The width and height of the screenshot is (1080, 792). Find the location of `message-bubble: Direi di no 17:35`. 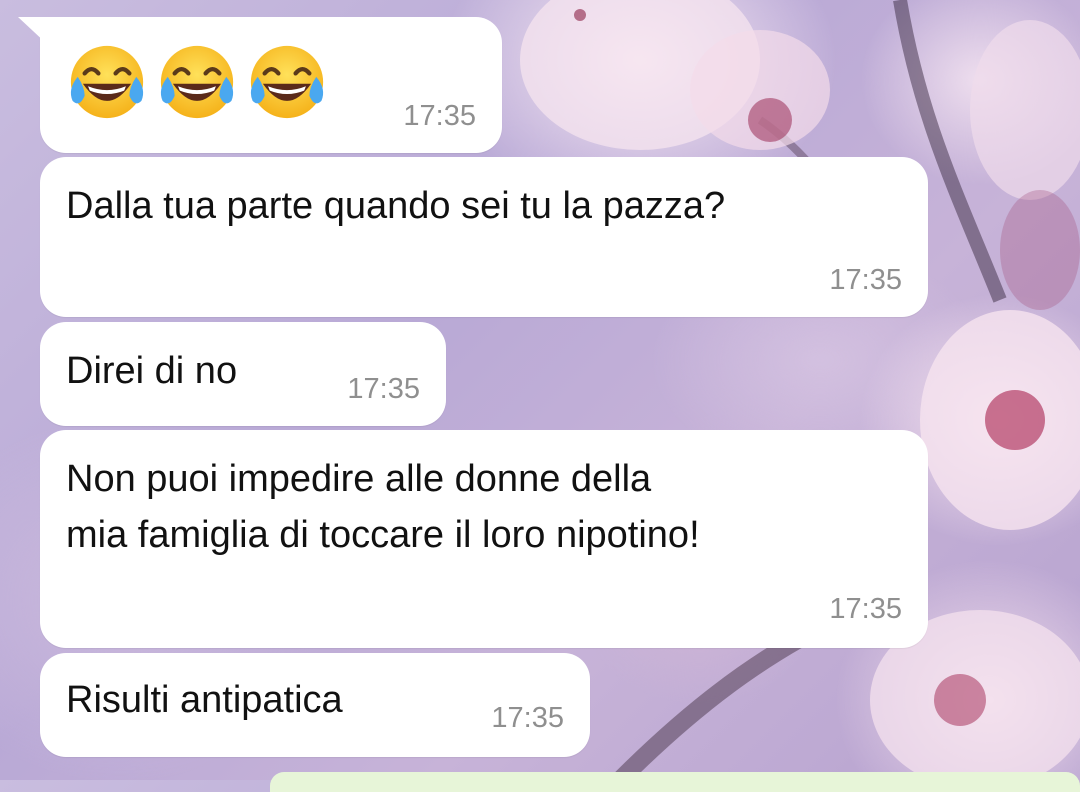

message-bubble: Direi di no 17:35 is located at coordinates (243, 374).